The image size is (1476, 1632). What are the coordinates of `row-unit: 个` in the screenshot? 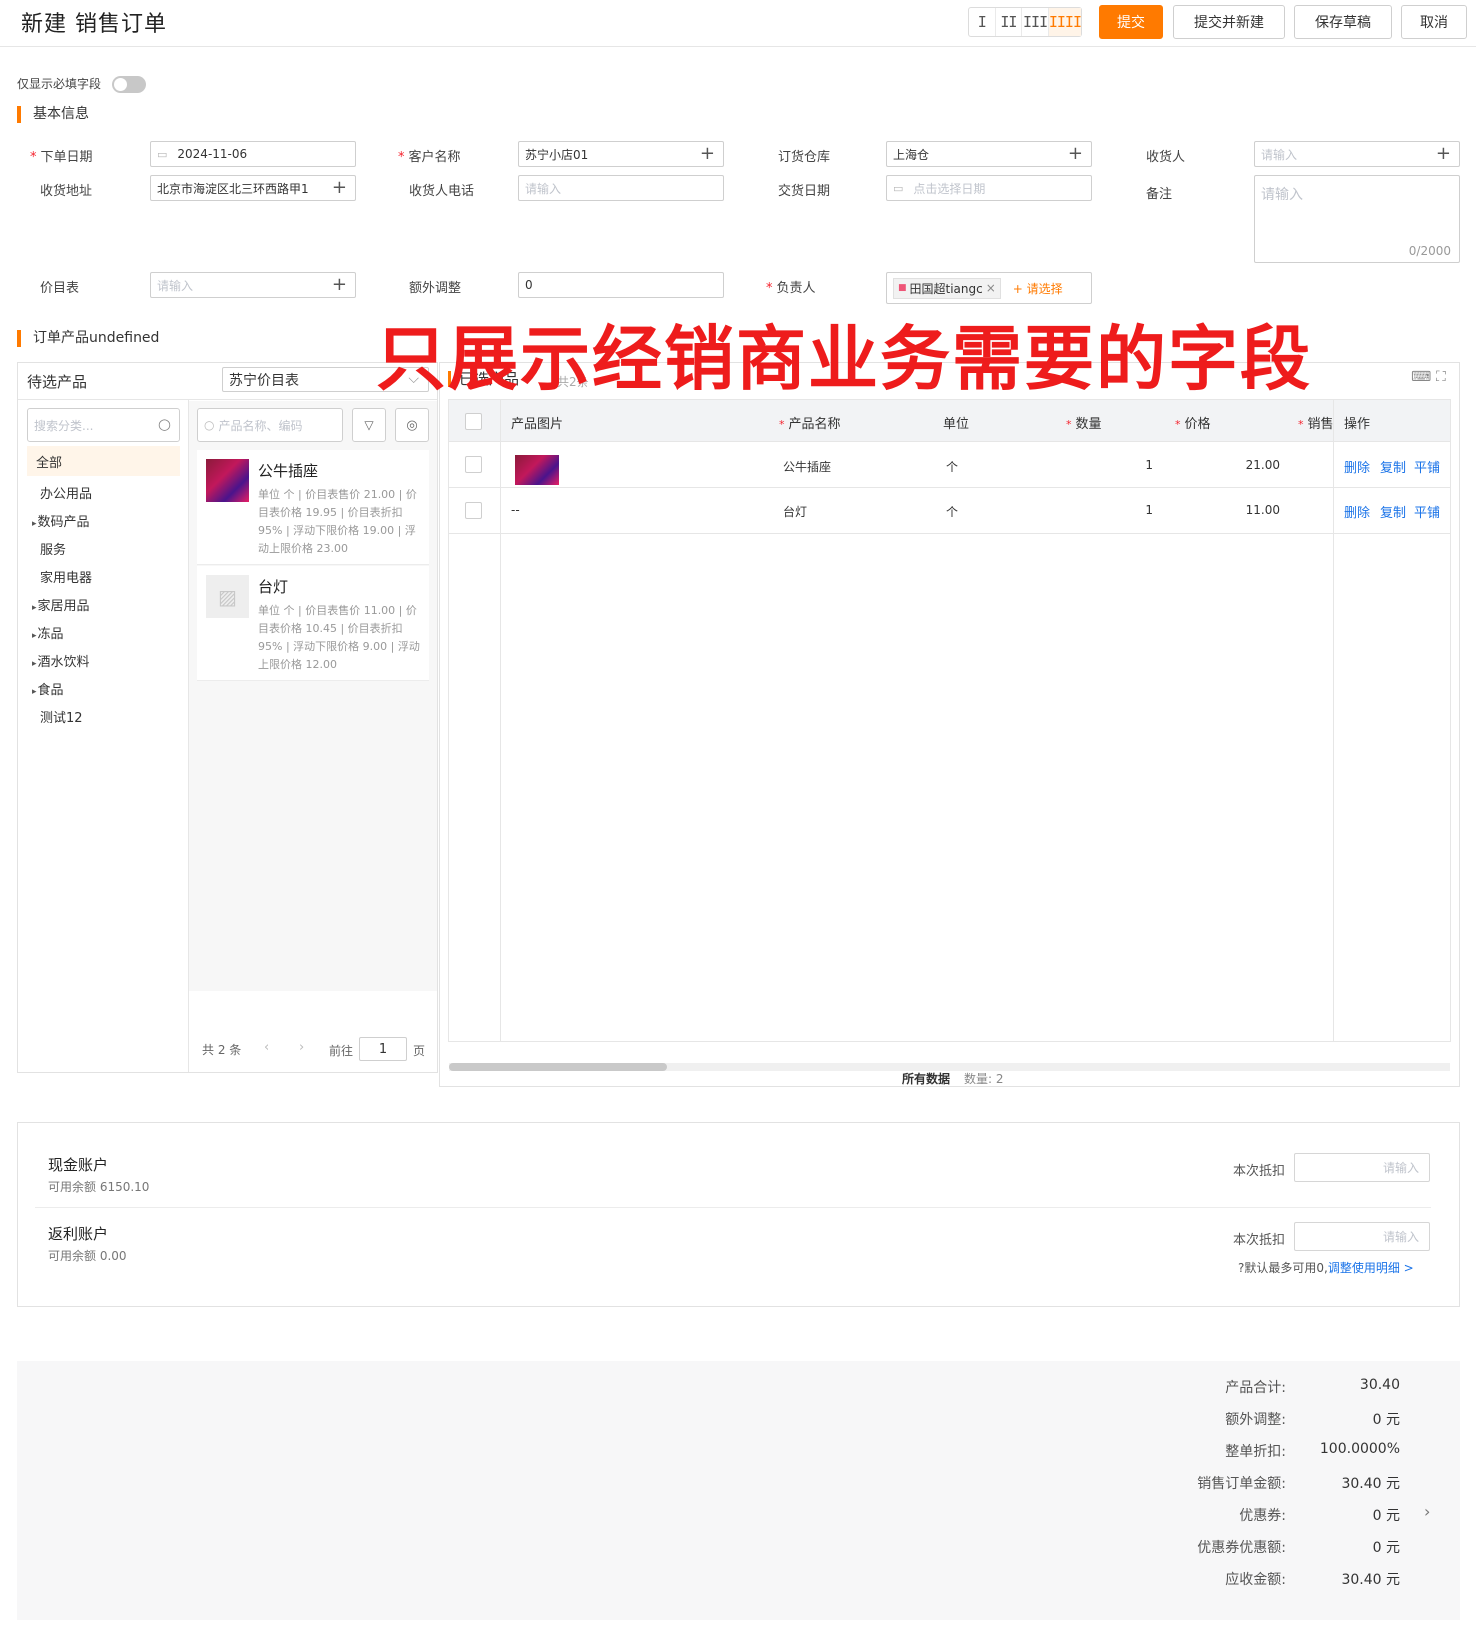 It's located at (952, 467).